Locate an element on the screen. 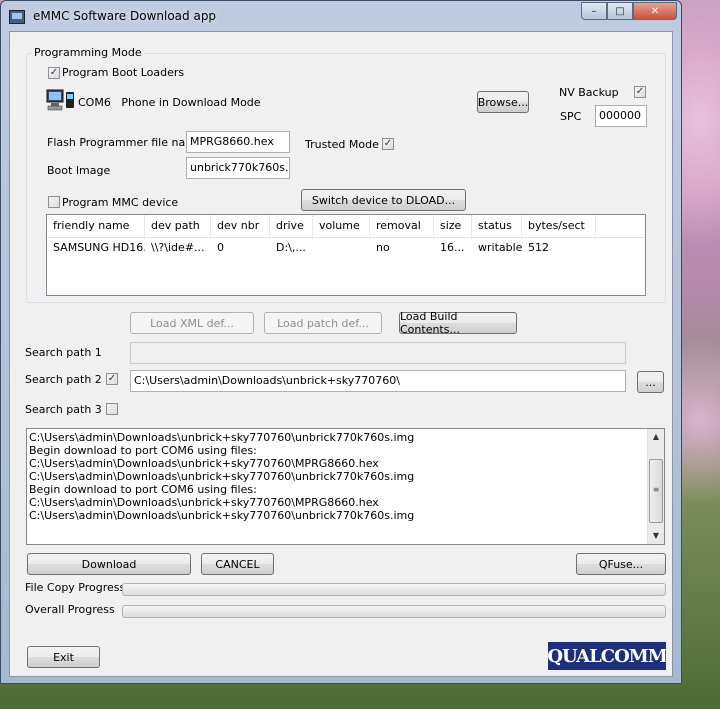  table-cell: no is located at coordinates (383, 247).